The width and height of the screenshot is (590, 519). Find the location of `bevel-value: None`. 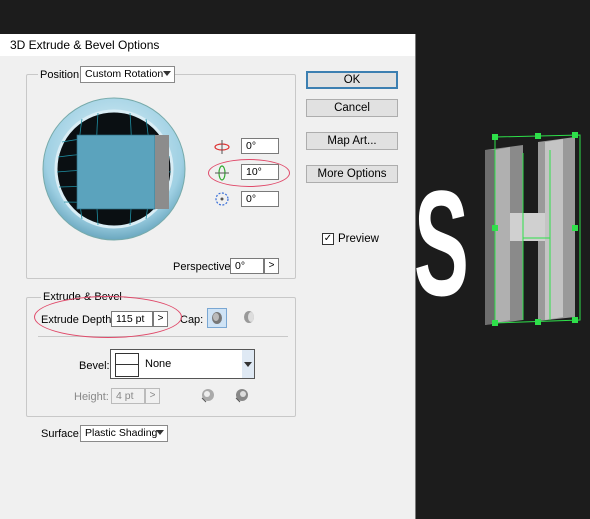

bevel-value: None is located at coordinates (158, 364).